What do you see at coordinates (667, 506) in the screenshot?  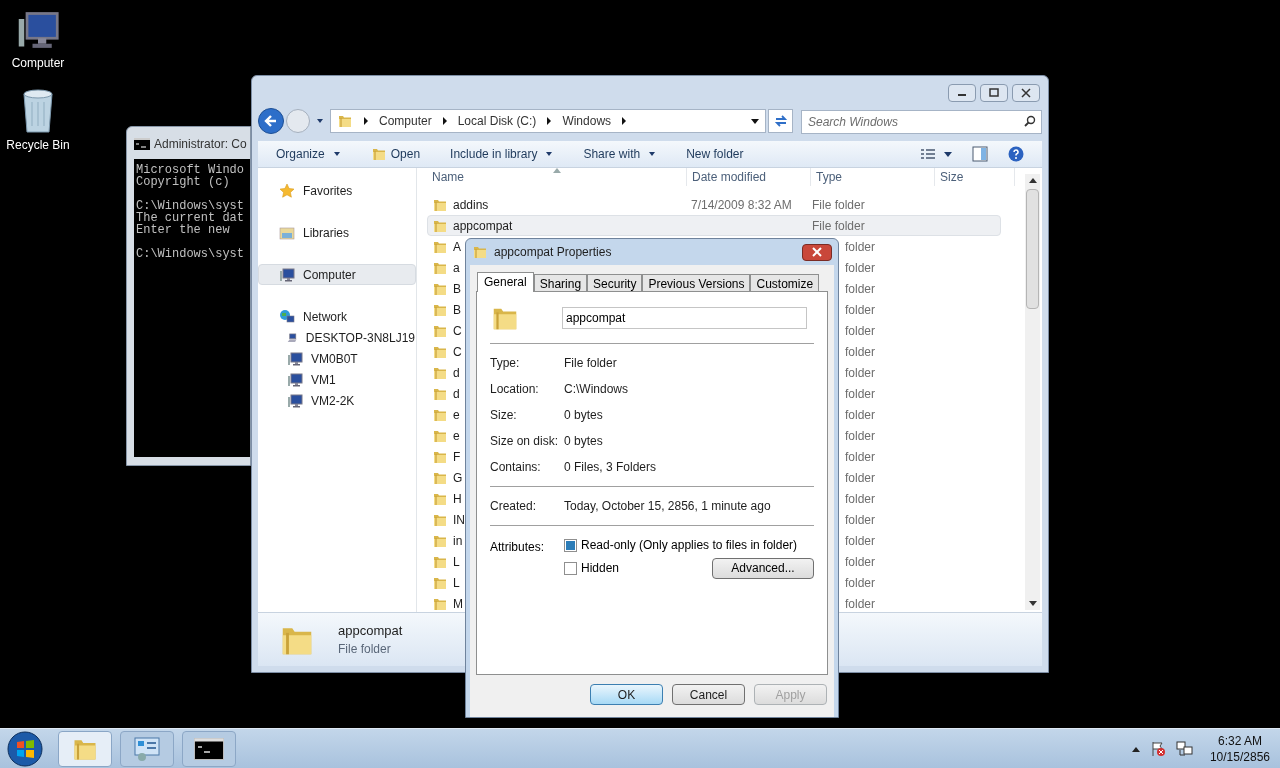 I see `property-value: Today, October 15, 2856, 1 minute ago` at bounding box center [667, 506].